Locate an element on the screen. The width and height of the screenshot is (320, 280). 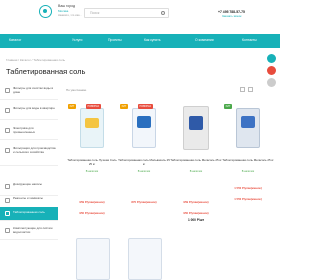
sort-dropdown: По умолчанию is located at coordinates (76, 90).